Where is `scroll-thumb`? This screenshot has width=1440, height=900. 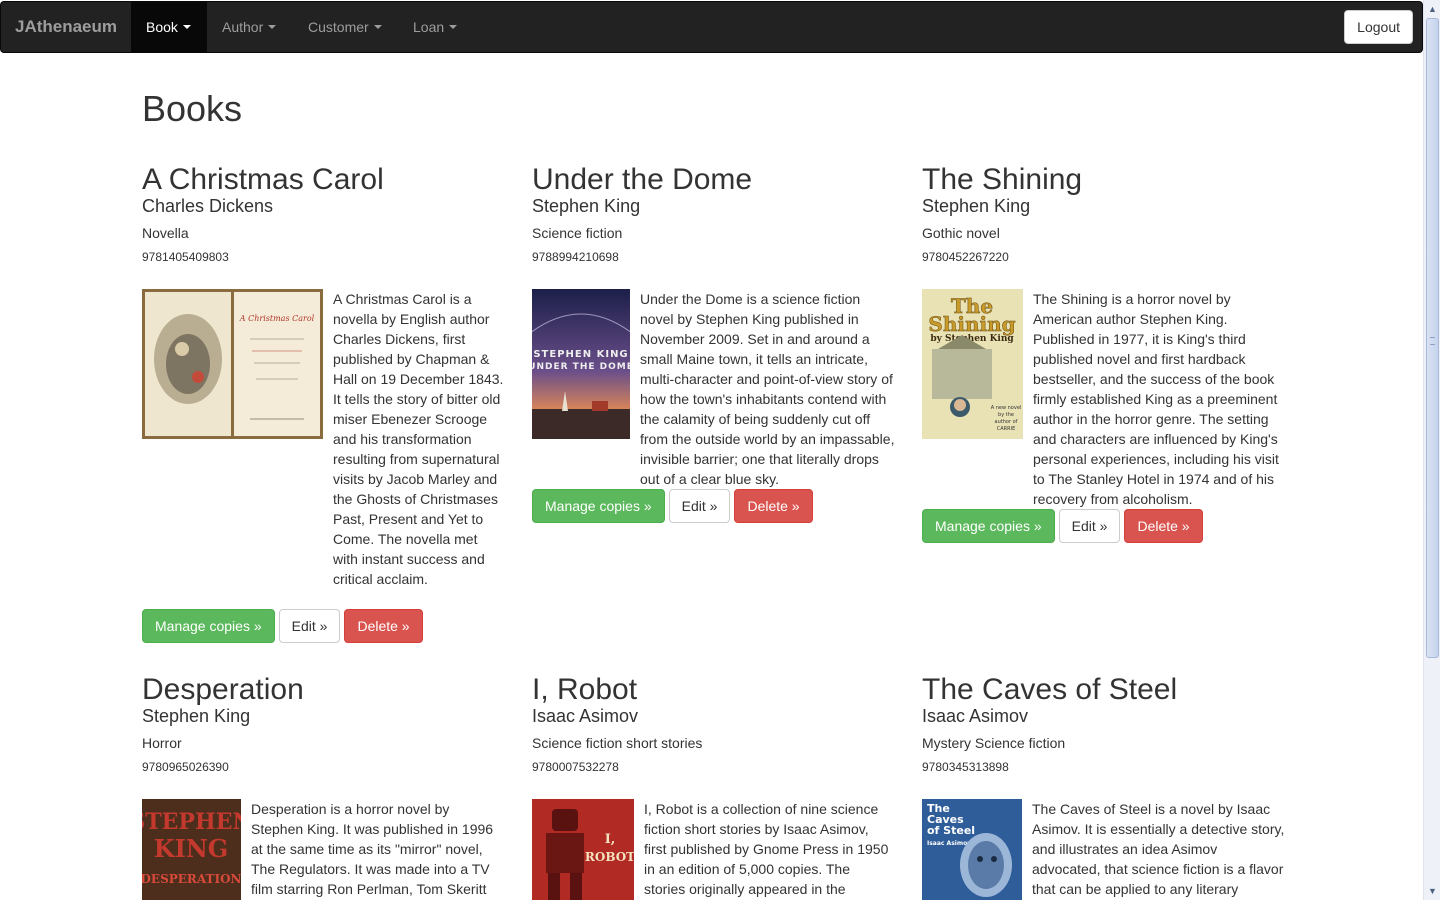 scroll-thumb is located at coordinates (1432, 338).